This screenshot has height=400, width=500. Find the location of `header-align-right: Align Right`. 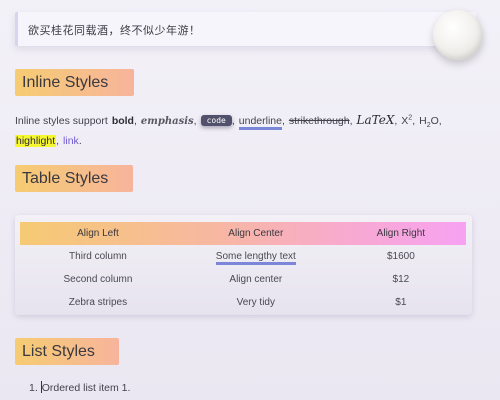

header-align-right: Align Right is located at coordinates (401, 233).